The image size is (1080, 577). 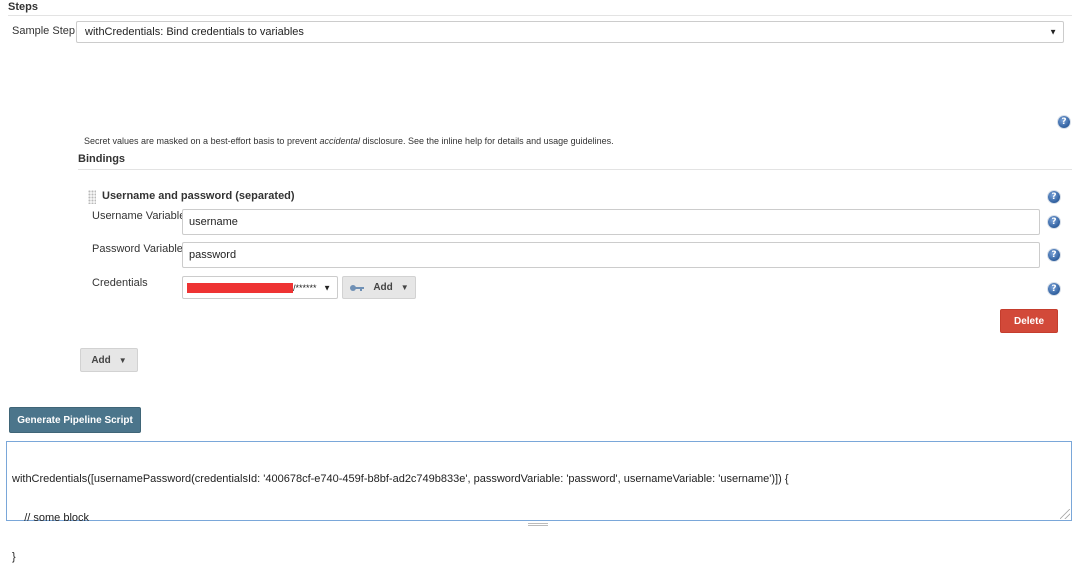 I want to click on sample-step-label: Sample Step, so click(x=43, y=31).